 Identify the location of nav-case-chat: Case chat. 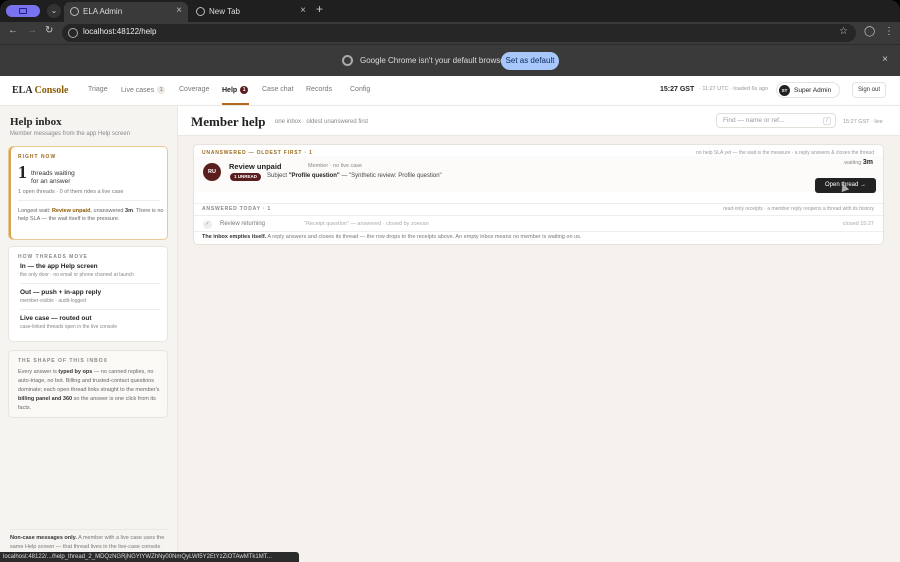
(278, 89).